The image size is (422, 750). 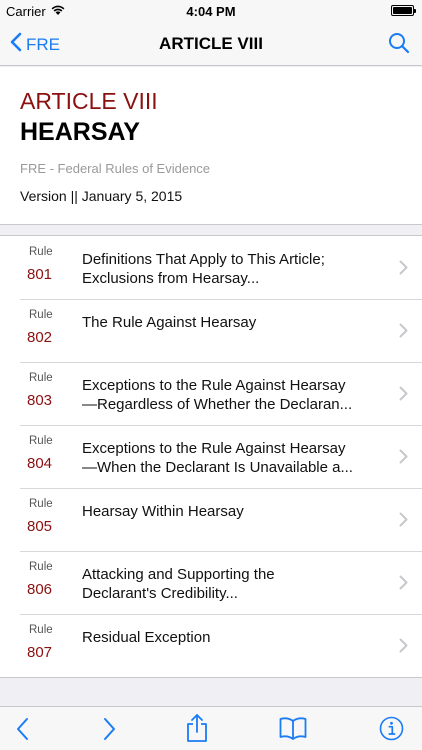 I want to click on nav-title: ARTICLE VIII, so click(x=211, y=43).